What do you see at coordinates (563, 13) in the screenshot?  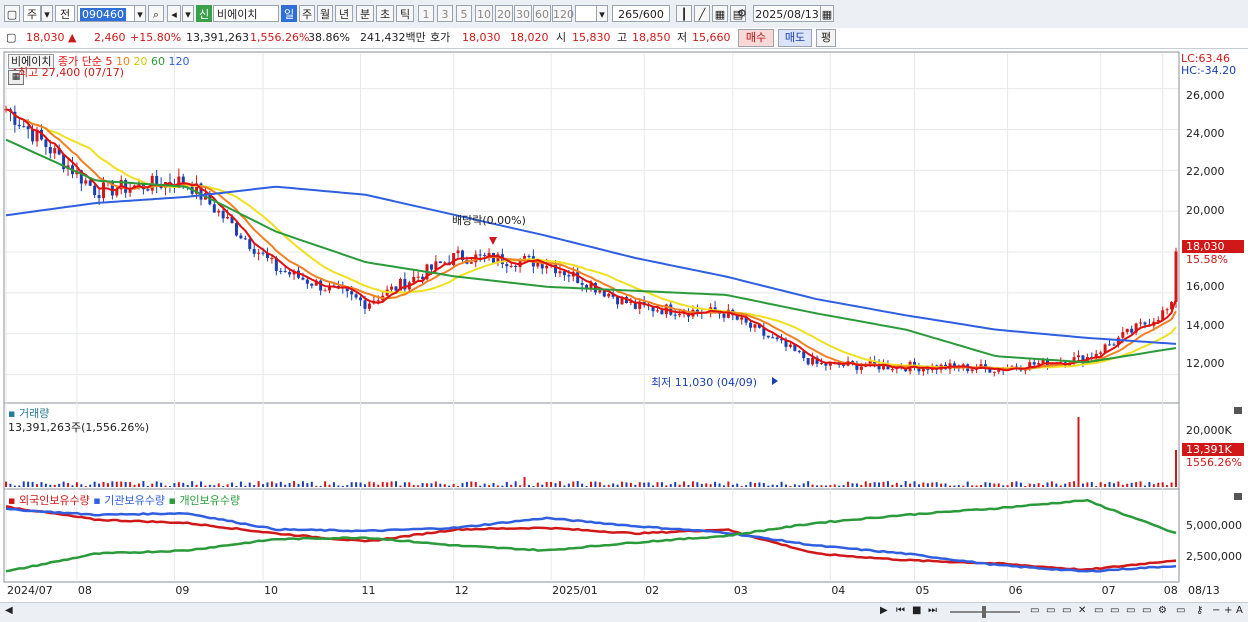 I see `interval-120: 120` at bounding box center [563, 13].